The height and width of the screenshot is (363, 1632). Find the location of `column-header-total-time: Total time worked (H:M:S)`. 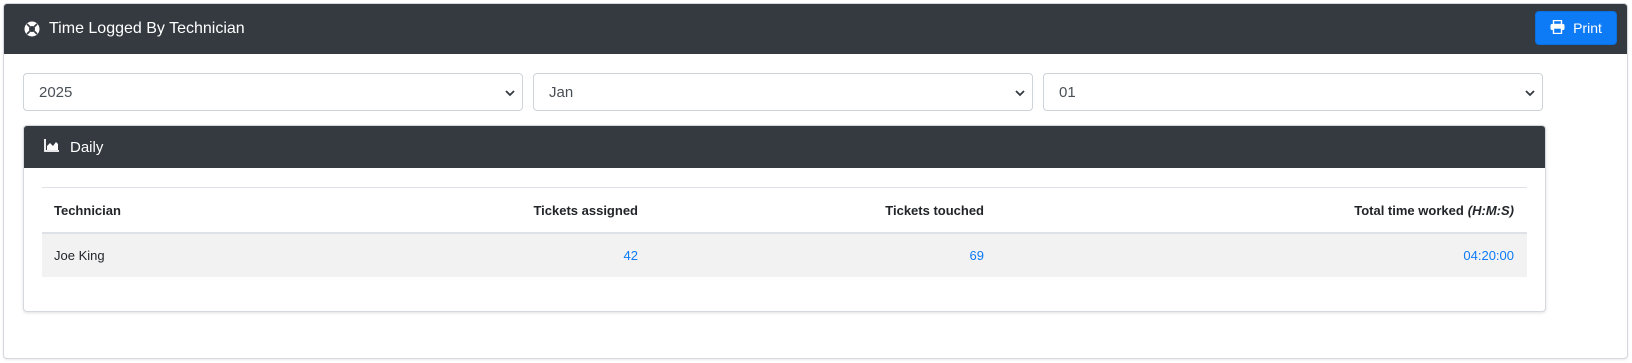

column-header-total-time: Total time worked (H:M:S) is located at coordinates (1278, 210).